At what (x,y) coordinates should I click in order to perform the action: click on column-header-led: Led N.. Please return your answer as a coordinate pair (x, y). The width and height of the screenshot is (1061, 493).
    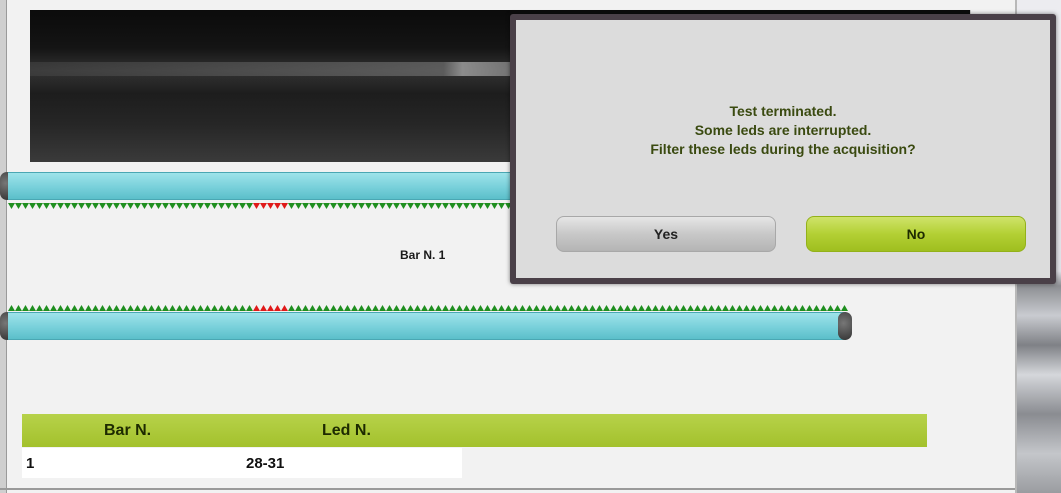
    Looking at the image, I should click on (346, 430).